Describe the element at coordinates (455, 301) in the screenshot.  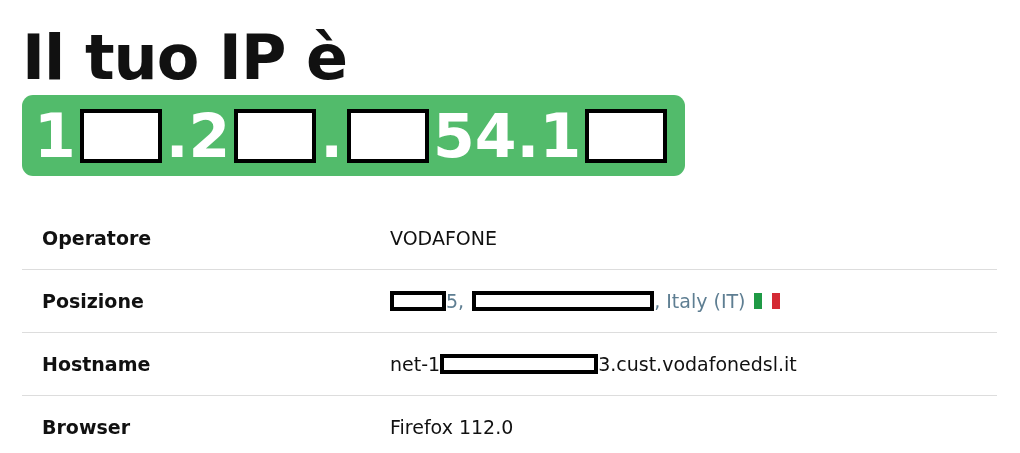
I see `row-value: 5,` at that location.